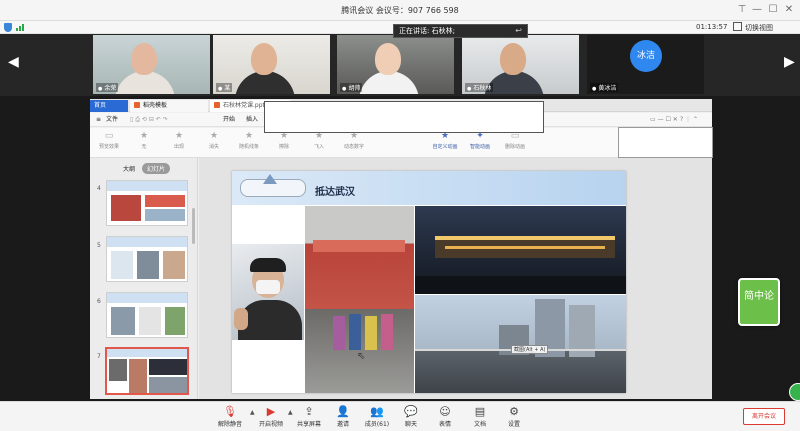 This screenshot has height=431, width=800. I want to click on unmute-button: 🎙 解除静音, so click(230, 418).